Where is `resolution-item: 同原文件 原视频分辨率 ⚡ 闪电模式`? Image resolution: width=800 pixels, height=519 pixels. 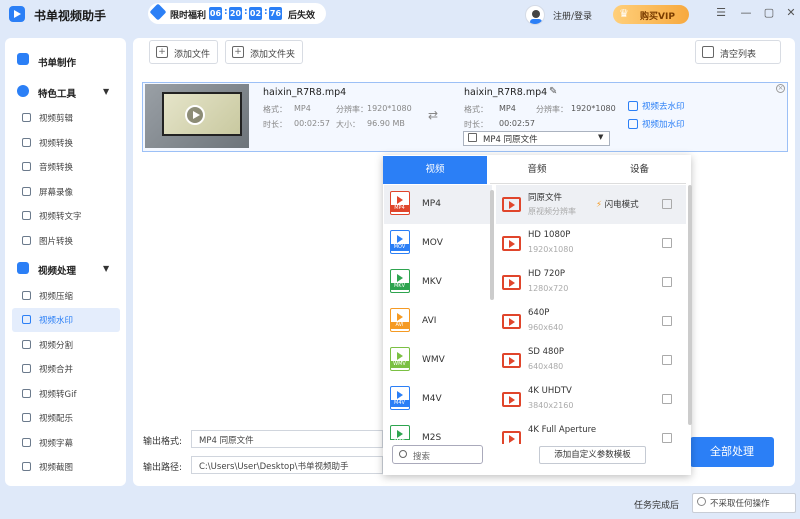 resolution-item: 同原文件 原视频分辨率 ⚡ 闪电模式 is located at coordinates (591, 204).